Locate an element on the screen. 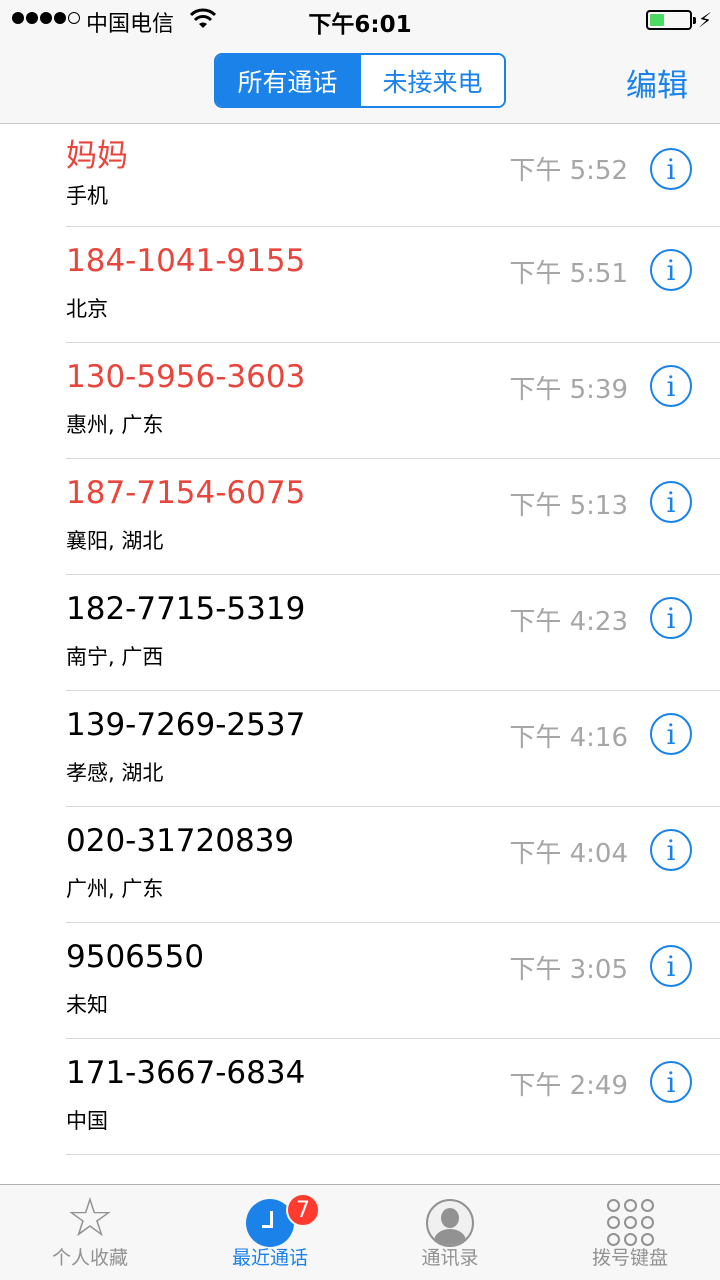 This screenshot has width=720, height=1280. caller-name: 184-1041-9155 is located at coordinates (186, 261).